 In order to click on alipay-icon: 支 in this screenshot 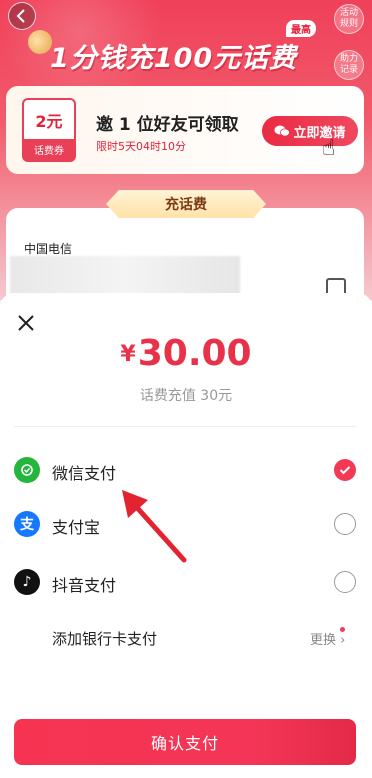, I will do `click(27, 524)`.